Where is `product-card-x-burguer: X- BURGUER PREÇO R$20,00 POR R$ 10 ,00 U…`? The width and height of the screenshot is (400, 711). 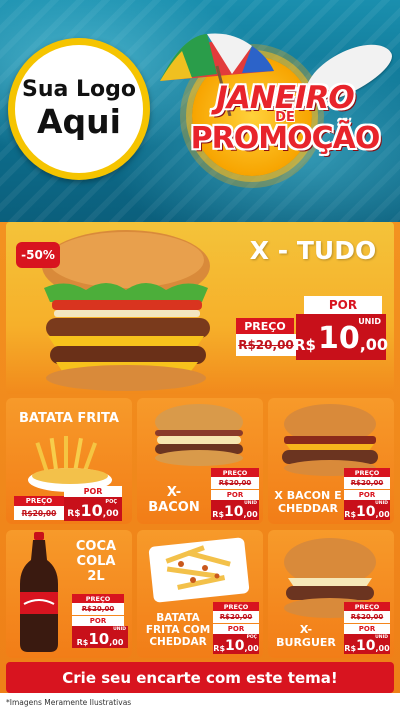
product-card-x-burguer: X- BURGUER PREÇO R$20,00 POR R$ 10 ,00 U… is located at coordinates (331, 594).